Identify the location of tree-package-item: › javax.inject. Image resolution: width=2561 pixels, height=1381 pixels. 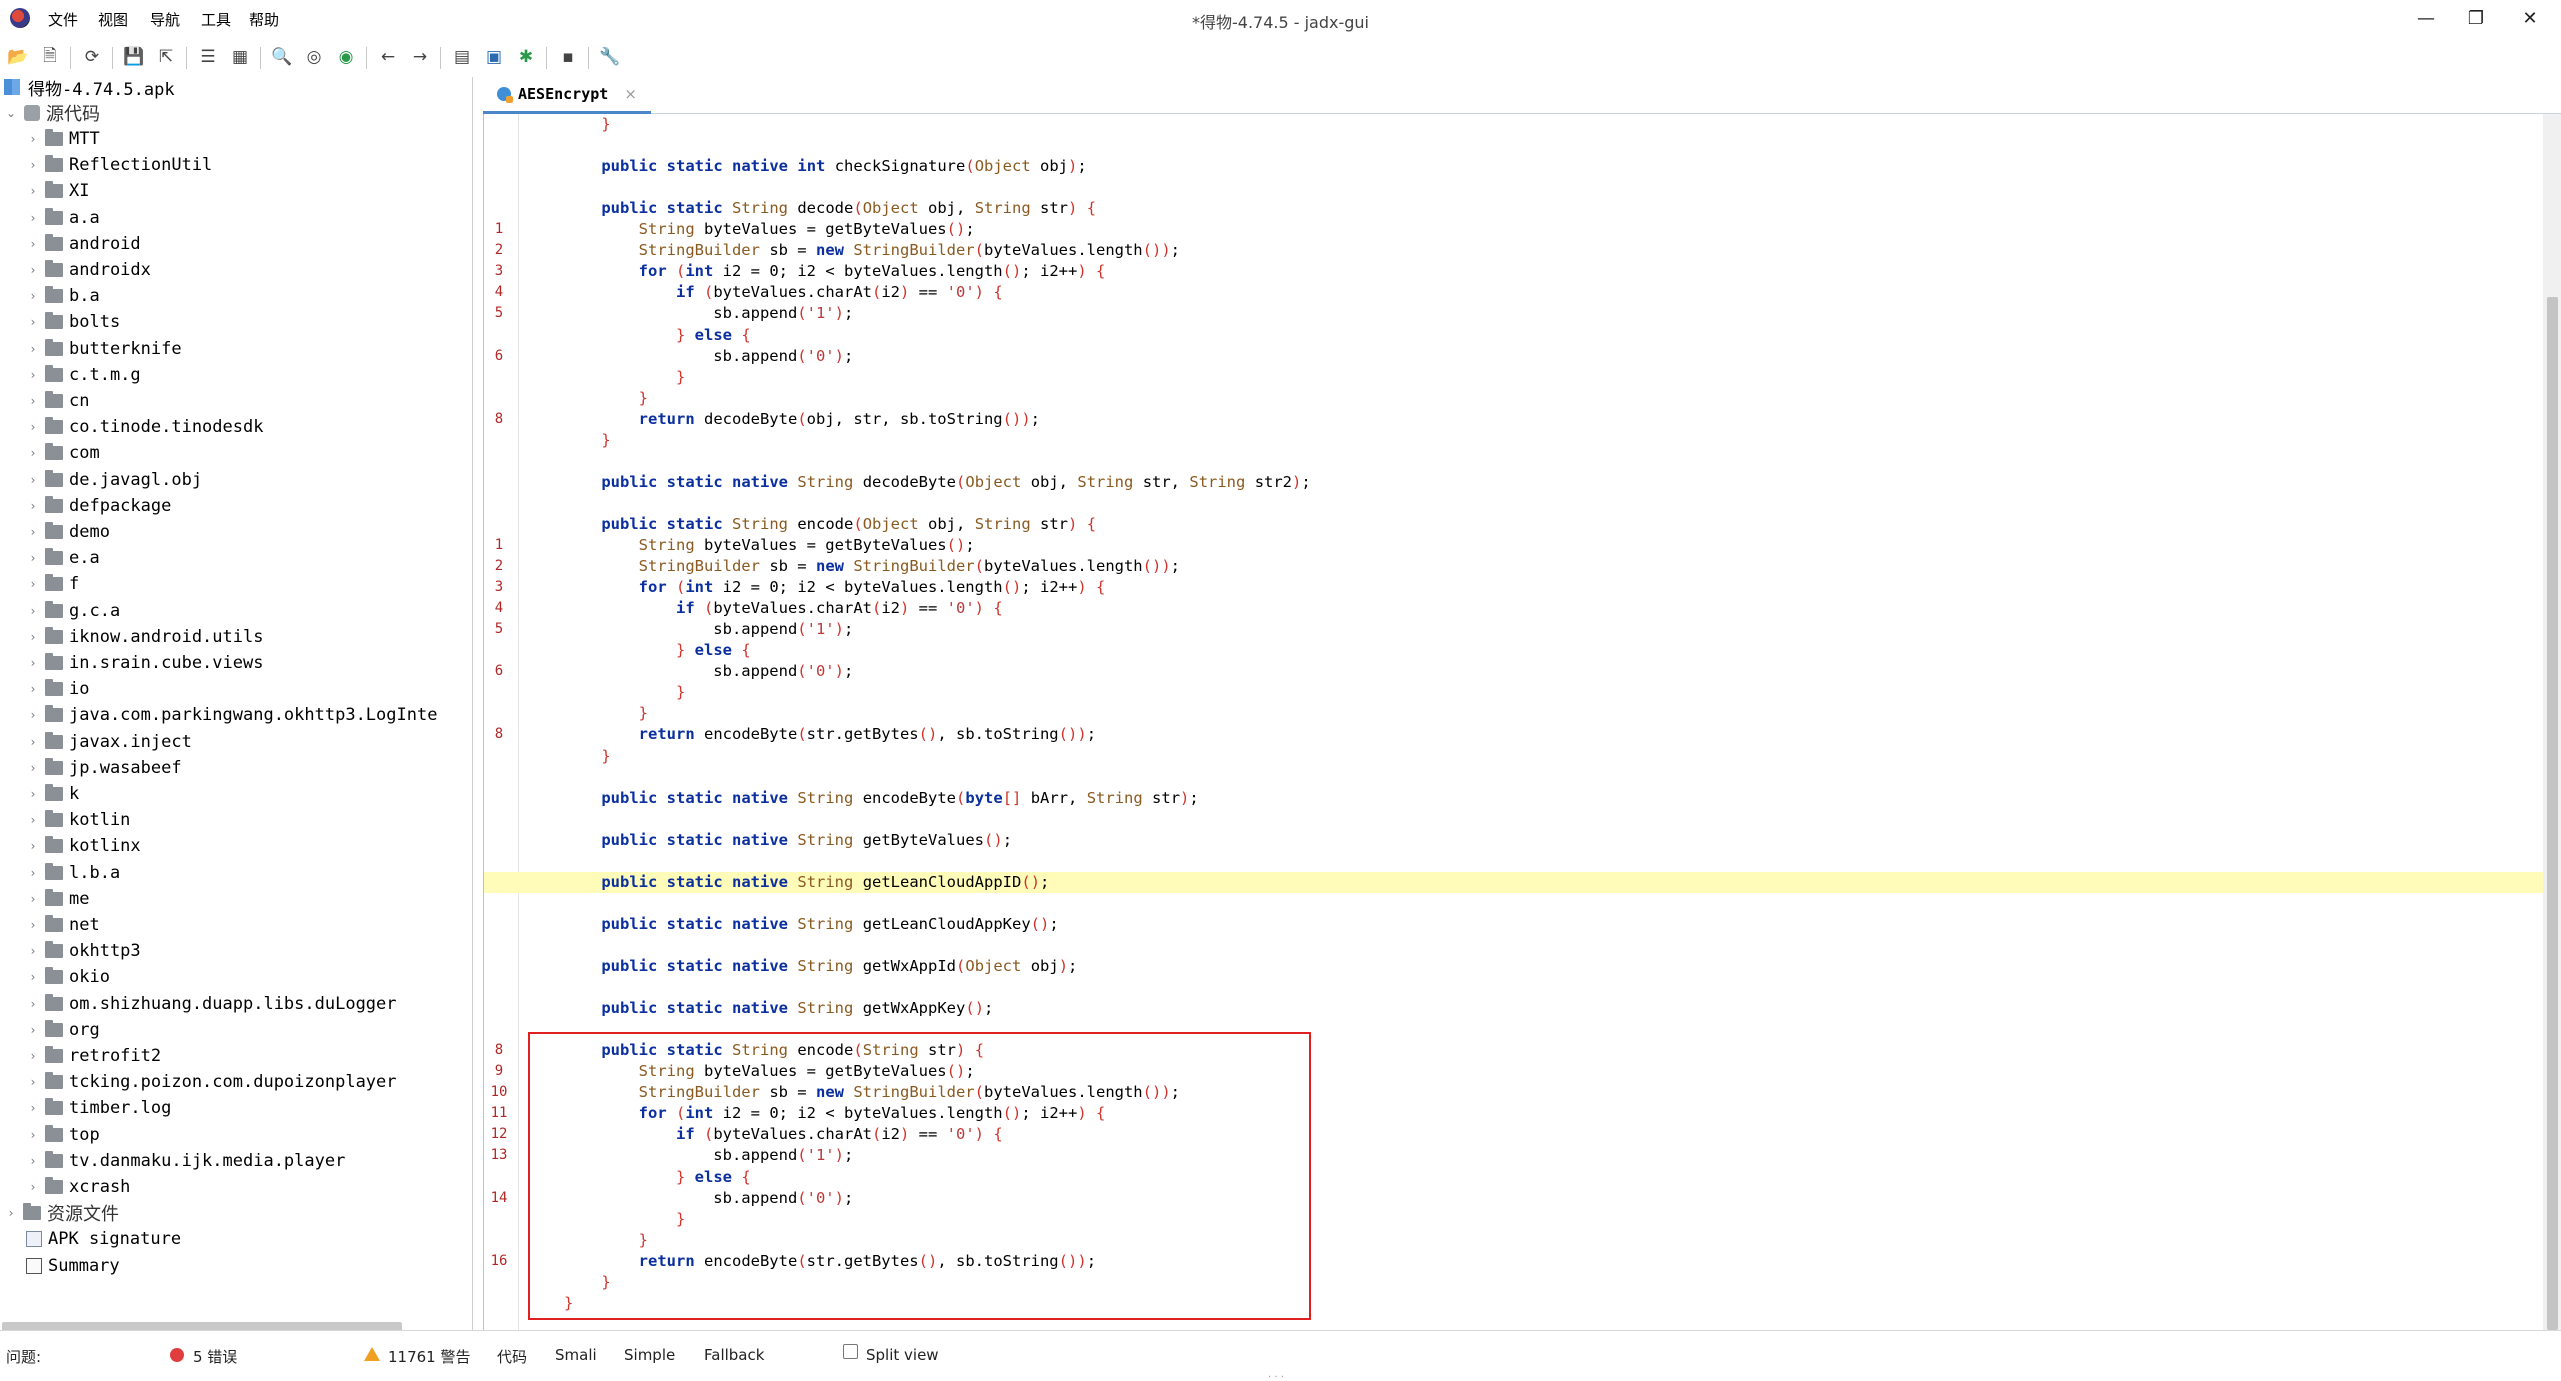
(109, 742).